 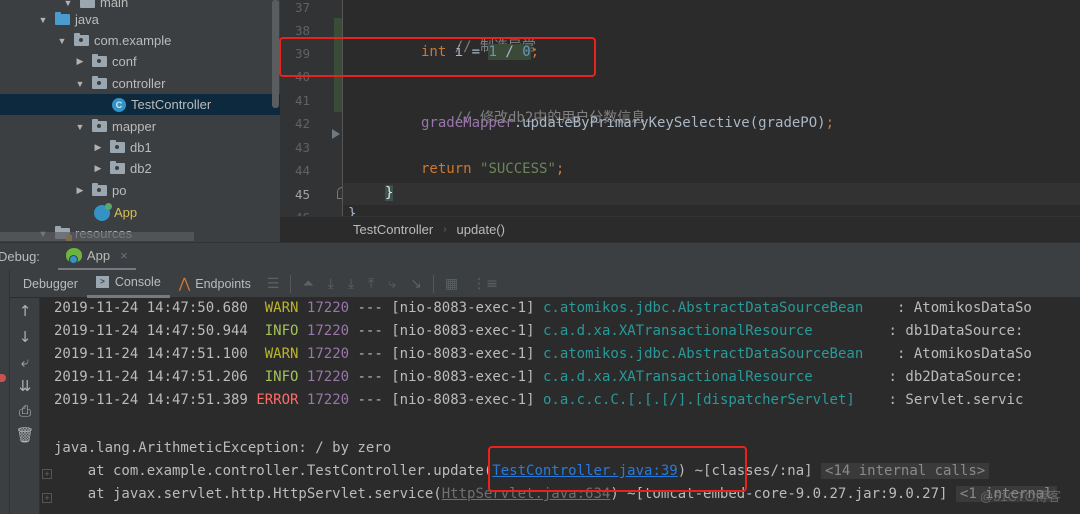 I want to click on execution-point-icon, so click(x=336, y=134).